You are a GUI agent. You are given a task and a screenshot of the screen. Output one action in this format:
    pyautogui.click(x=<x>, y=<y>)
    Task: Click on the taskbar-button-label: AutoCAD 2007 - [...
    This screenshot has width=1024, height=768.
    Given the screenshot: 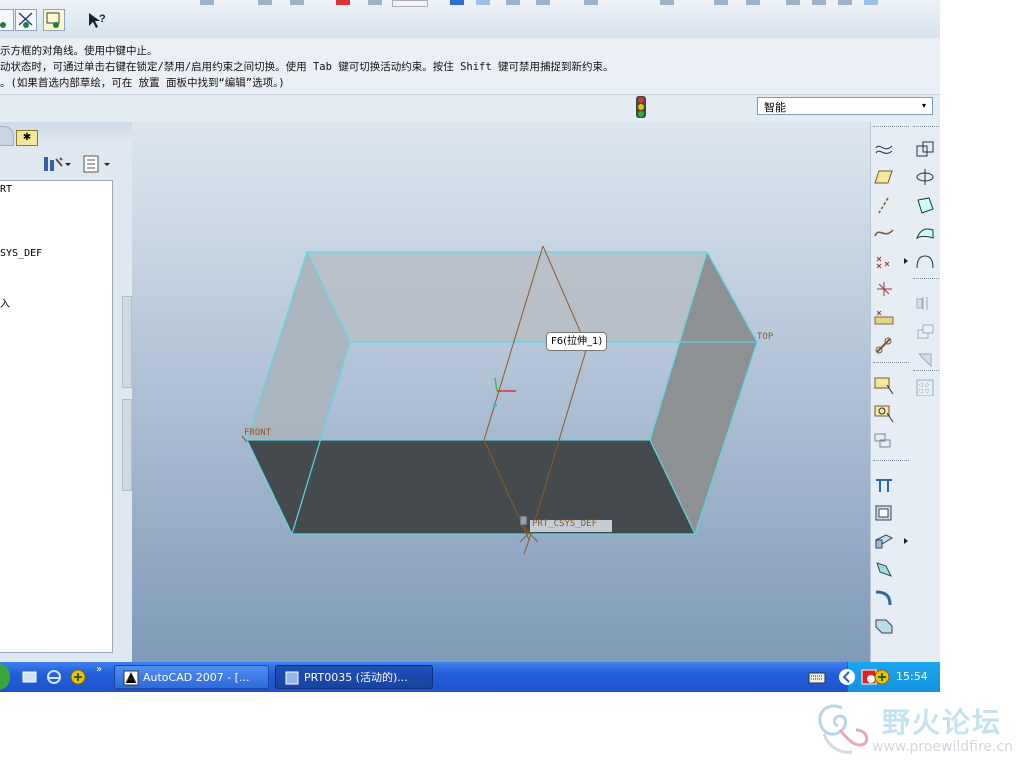 What is the action you would take?
    pyautogui.click(x=196, y=677)
    